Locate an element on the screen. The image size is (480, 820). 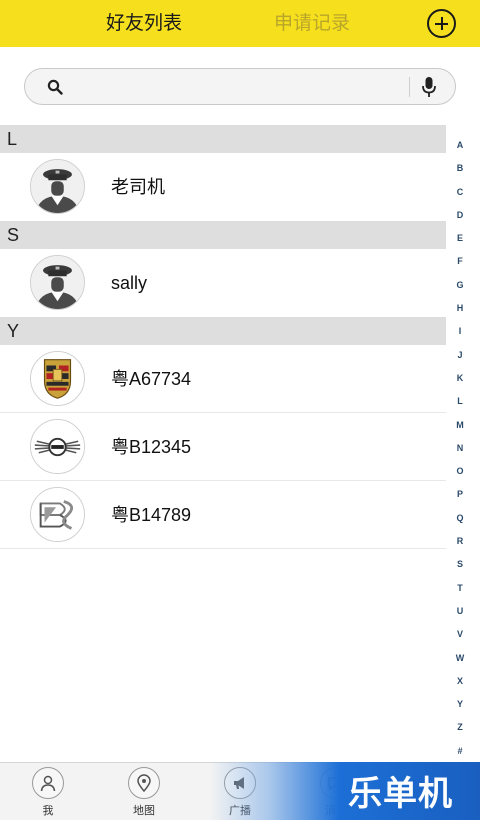
section-header: L is located at coordinates (223, 139).